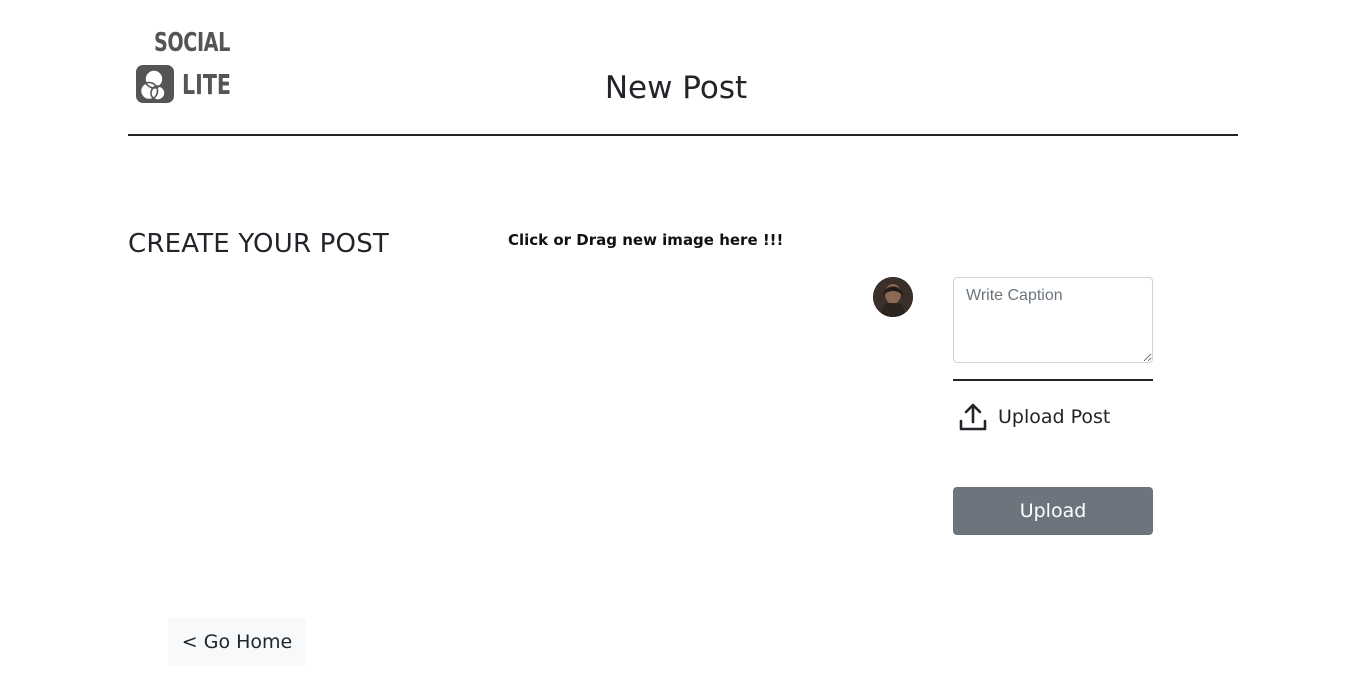 The height and width of the screenshot is (685, 1366). I want to click on avatar-portrait-icon, so click(893, 297).